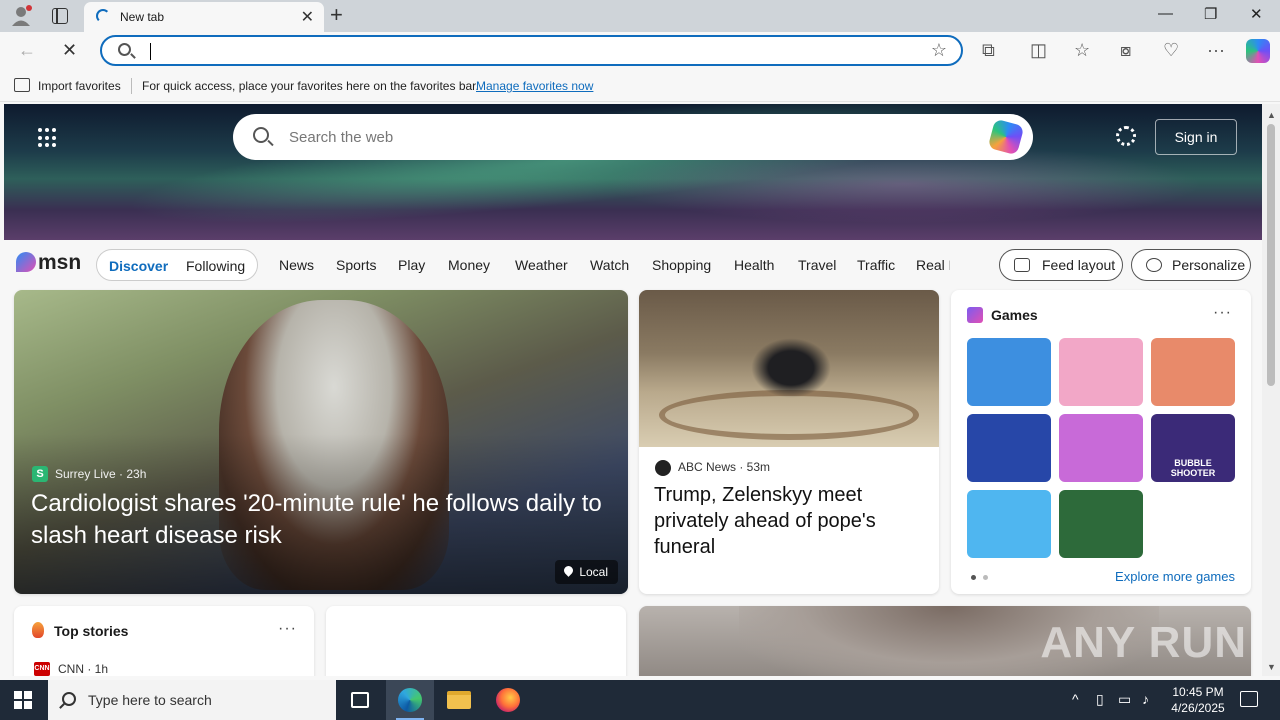 This screenshot has height=720, width=1280. What do you see at coordinates (1125, 50) in the screenshot?
I see `collections-icon: ⧇` at bounding box center [1125, 50].